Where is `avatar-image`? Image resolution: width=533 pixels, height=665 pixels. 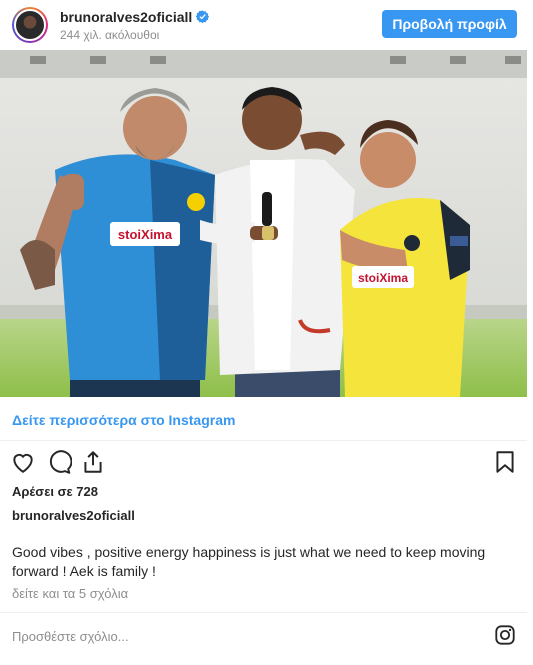 avatar-image is located at coordinates (30, 25).